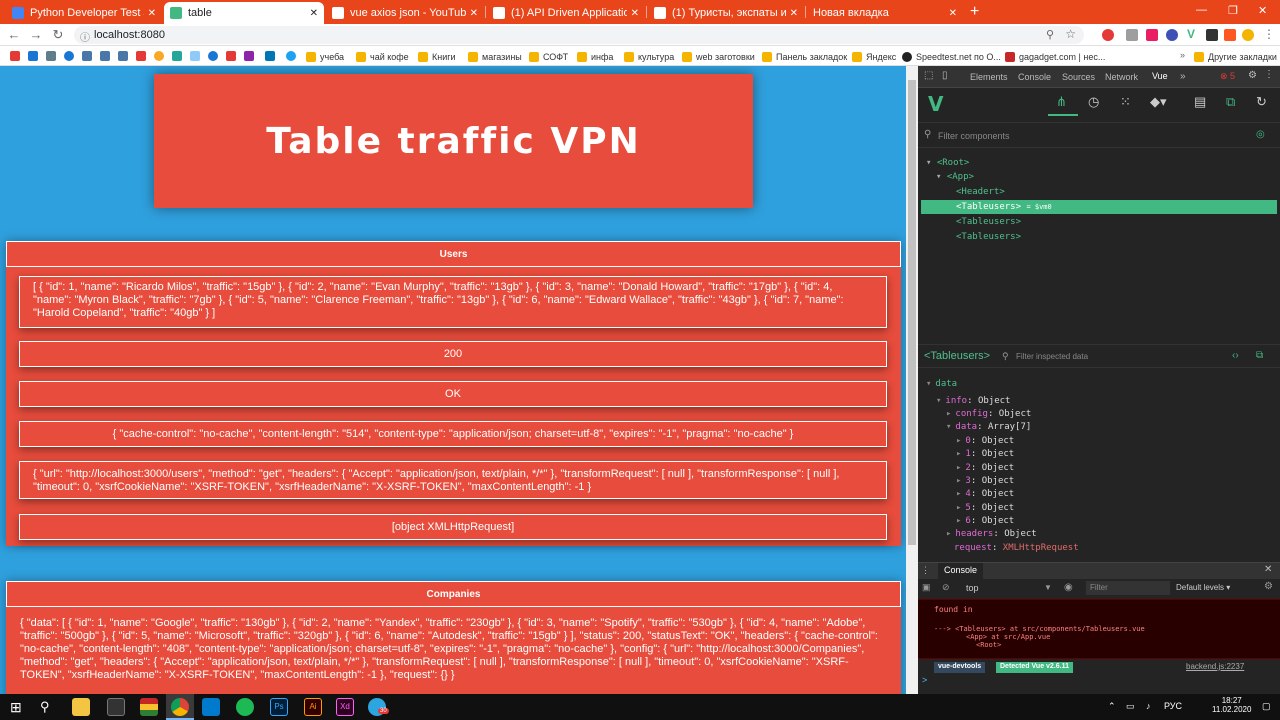  I want to click on history-icon: ◷, so click(1093, 102).